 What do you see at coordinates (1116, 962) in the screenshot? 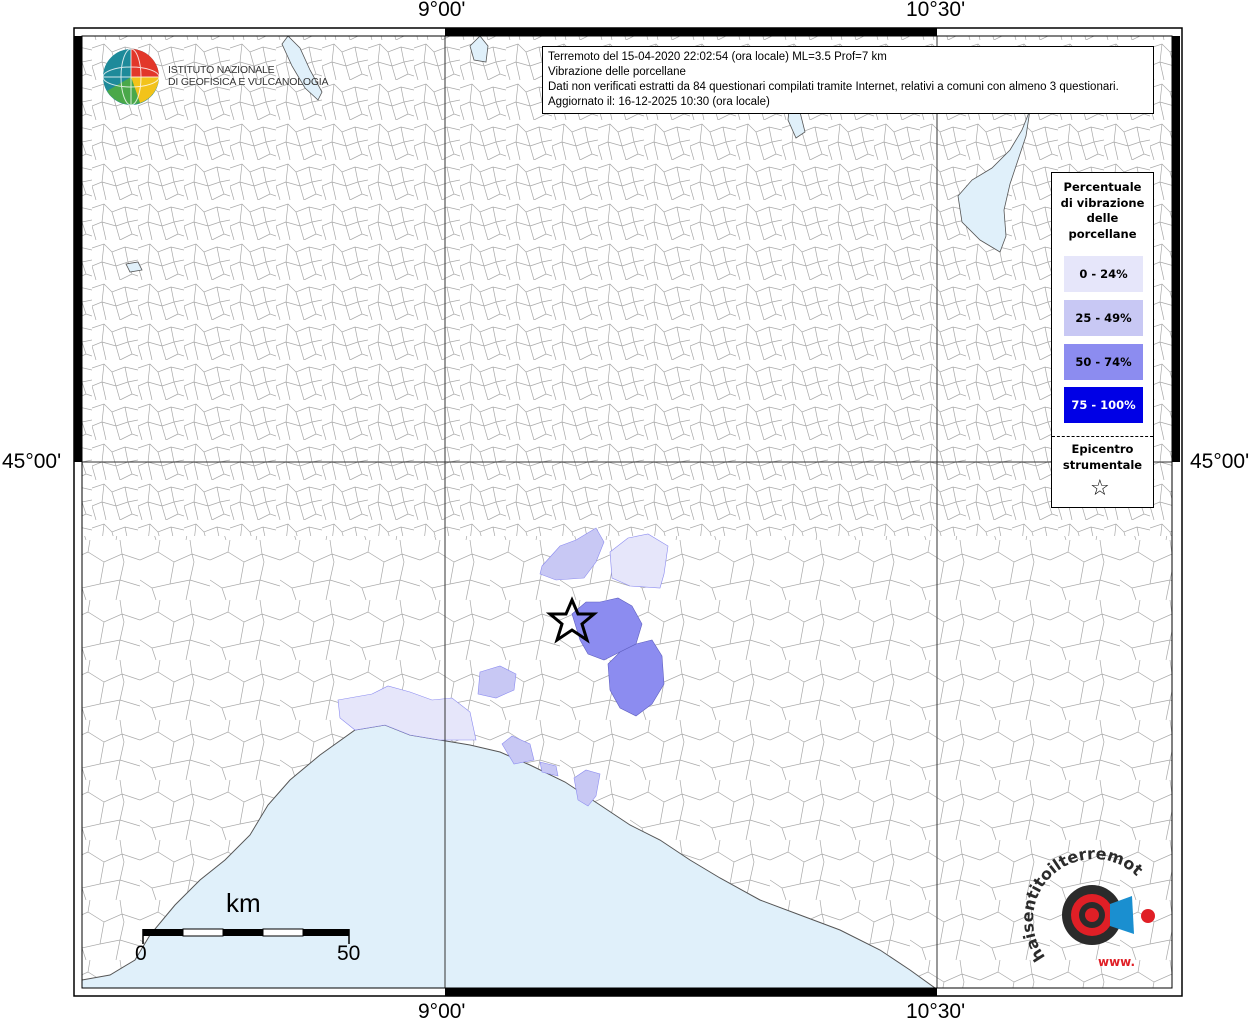
I see `hsit-logo-prefix: www.` at bounding box center [1116, 962].